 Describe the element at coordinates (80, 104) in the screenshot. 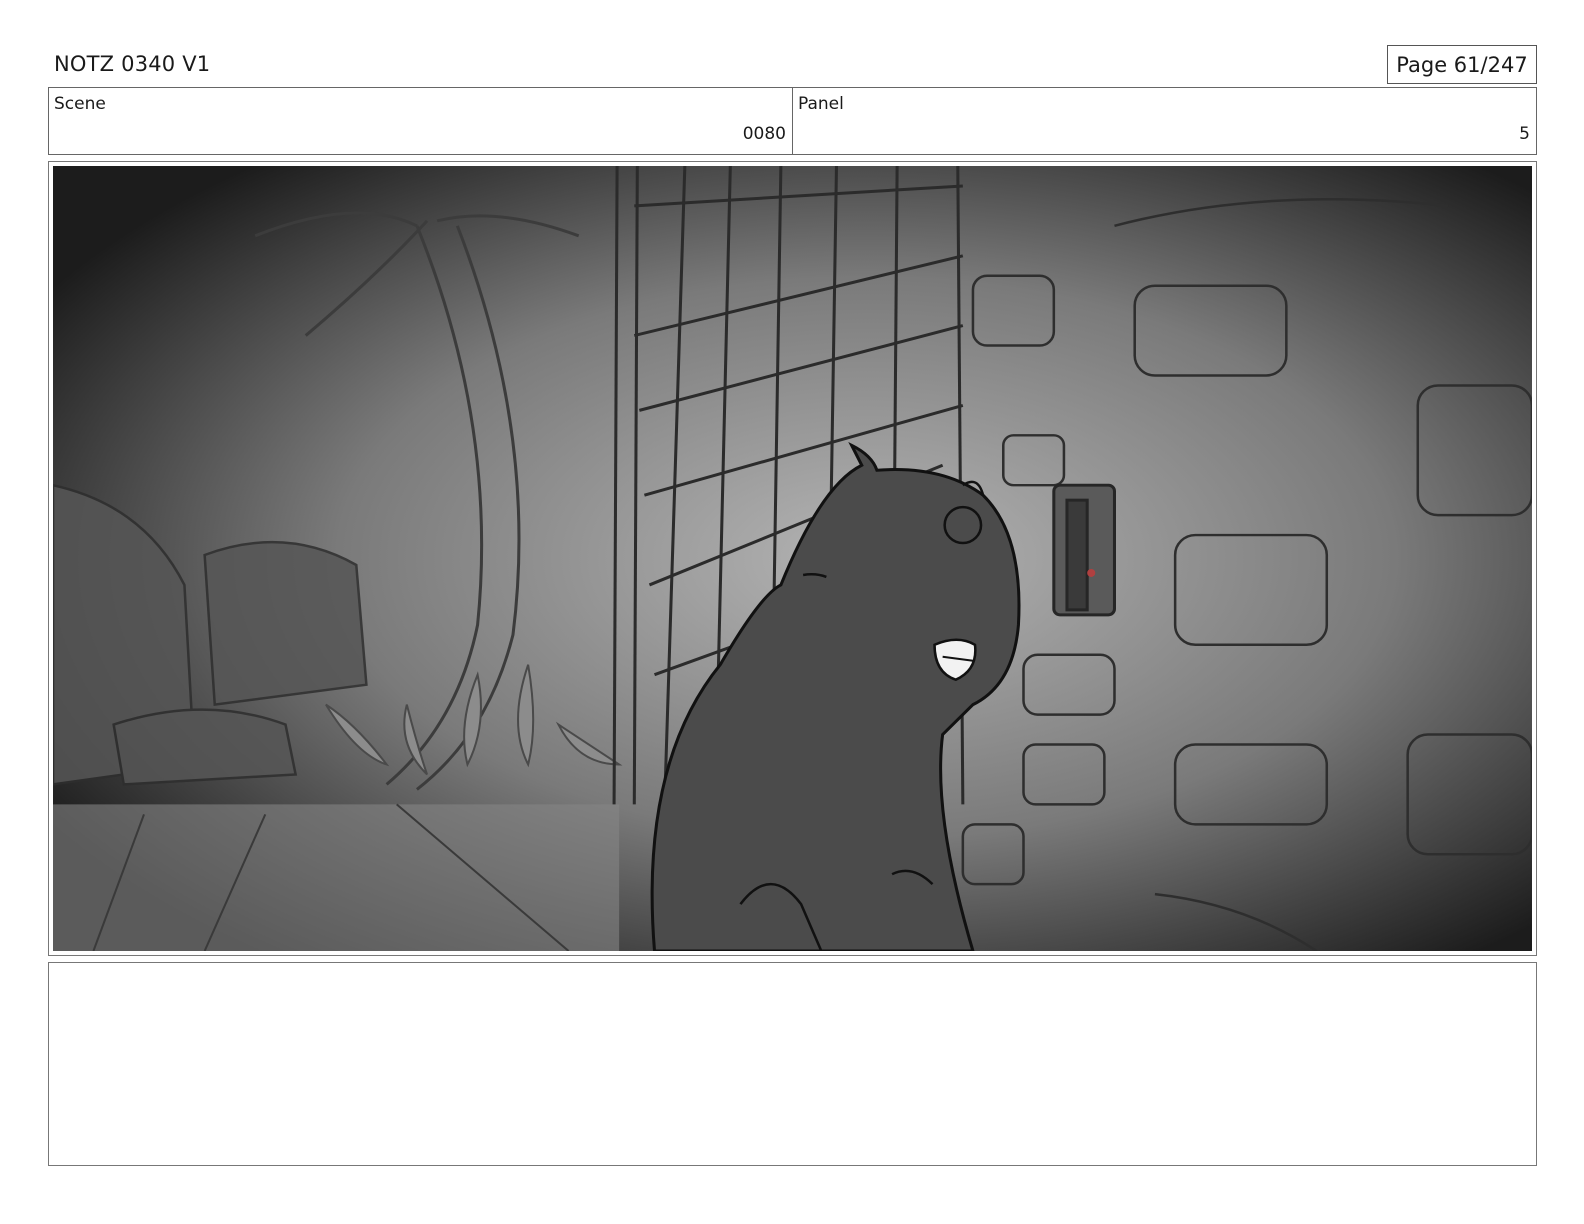

I see `scene-label: Scene` at that location.